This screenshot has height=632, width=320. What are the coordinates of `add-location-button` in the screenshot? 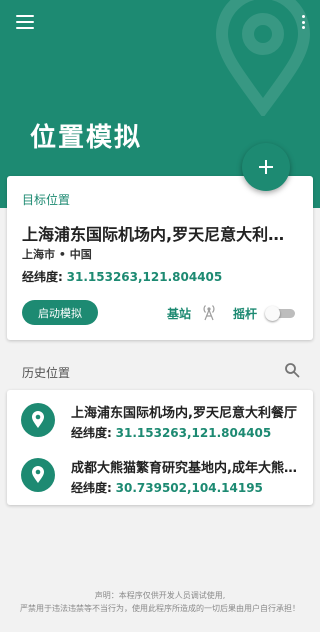 It's located at (266, 167).